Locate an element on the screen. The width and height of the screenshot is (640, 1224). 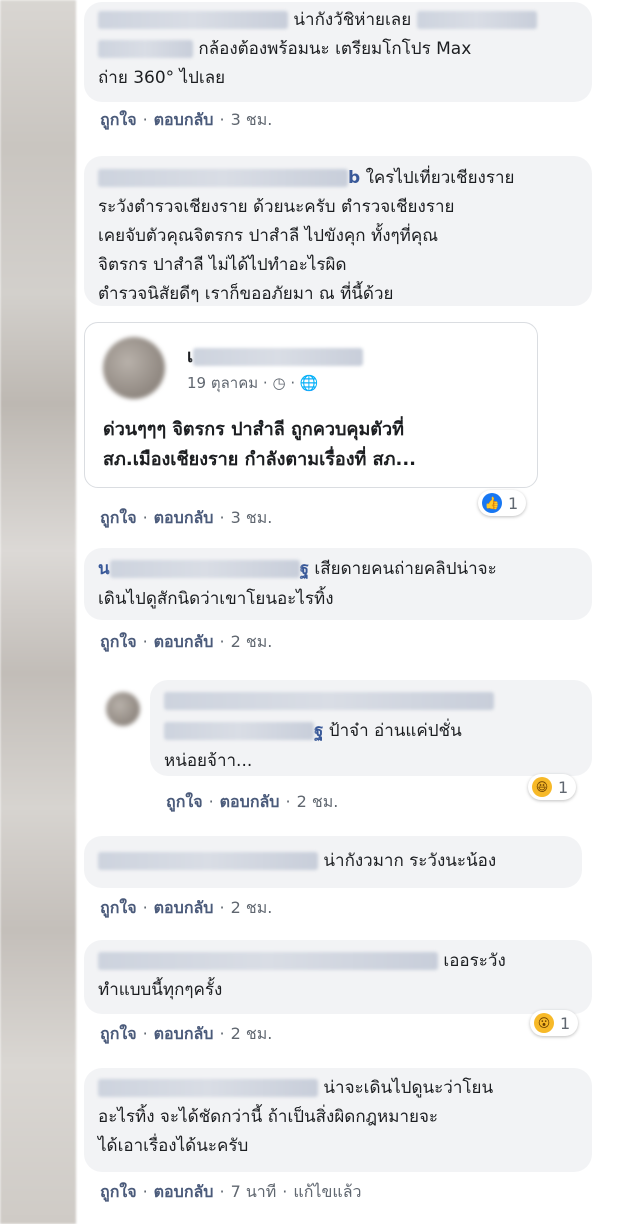
comment-time: 7 นาที is located at coordinates (254, 1191).